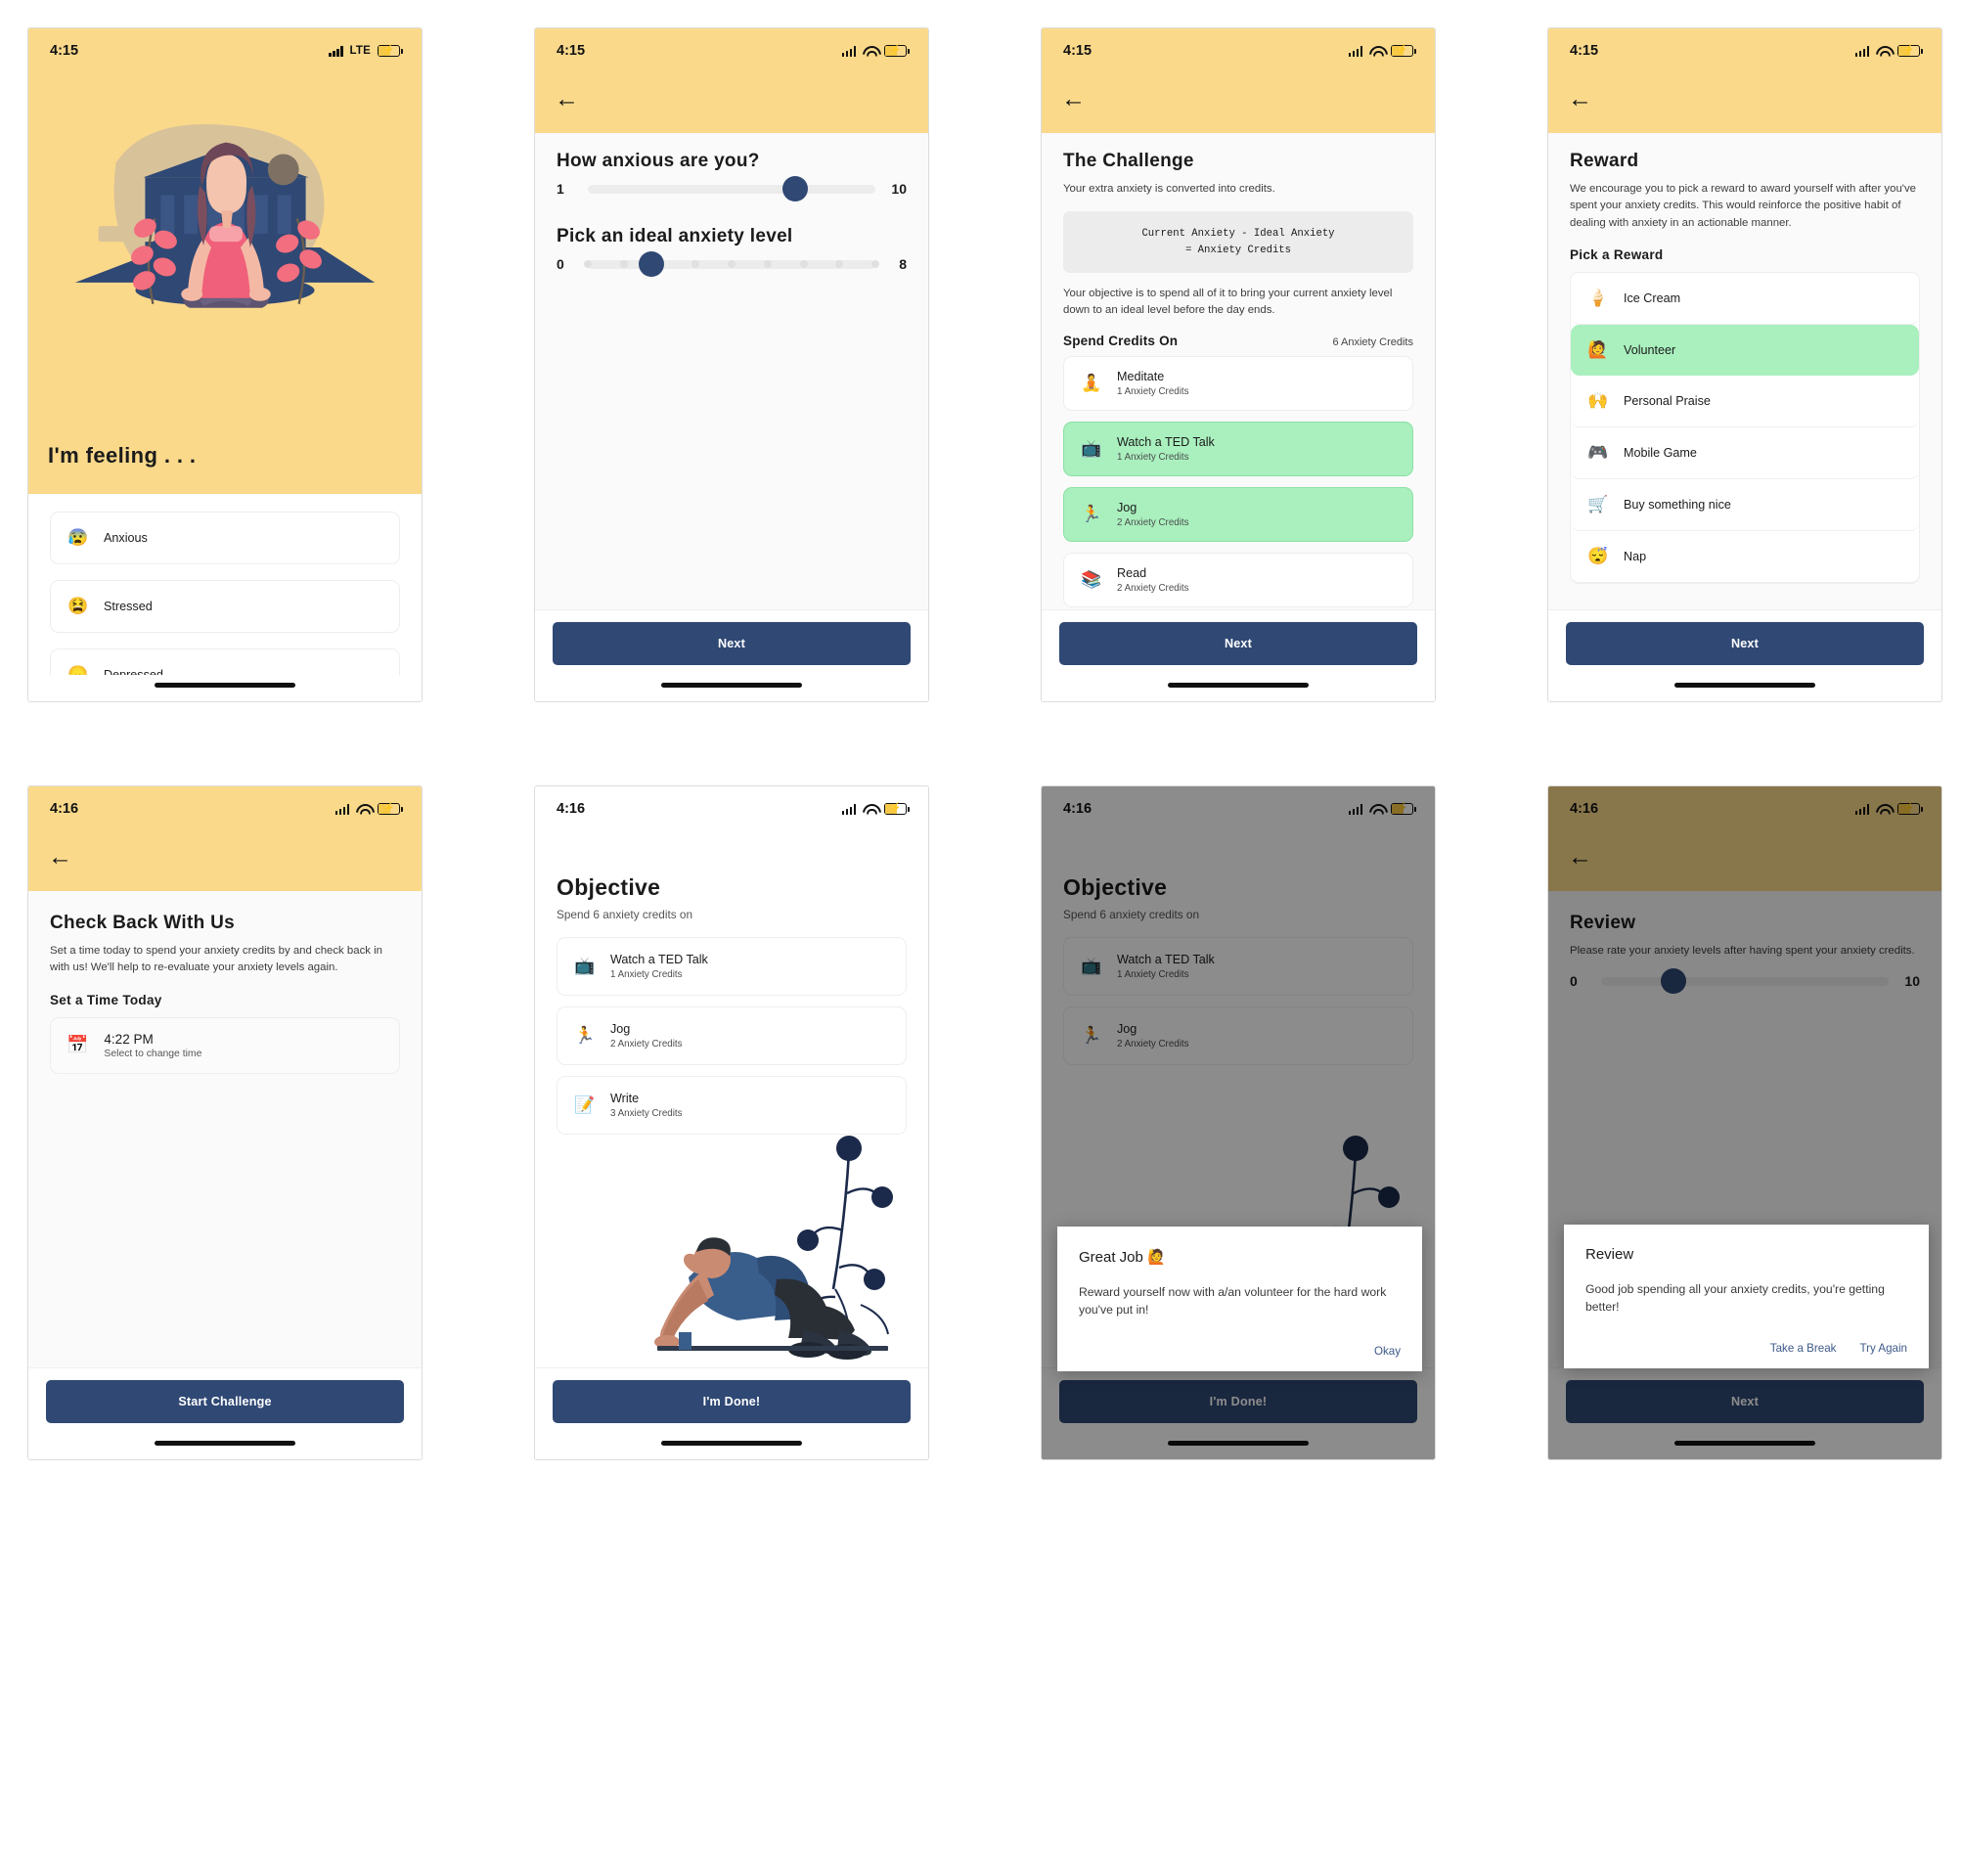 The height and width of the screenshot is (1876, 1962). I want to click on start-challenge-button: Start Challenge, so click(225, 1401).